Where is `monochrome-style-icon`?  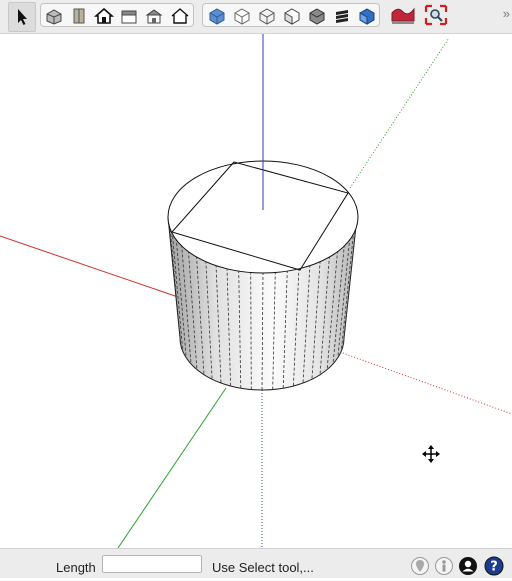
monochrome-style-icon is located at coordinates (342, 16).